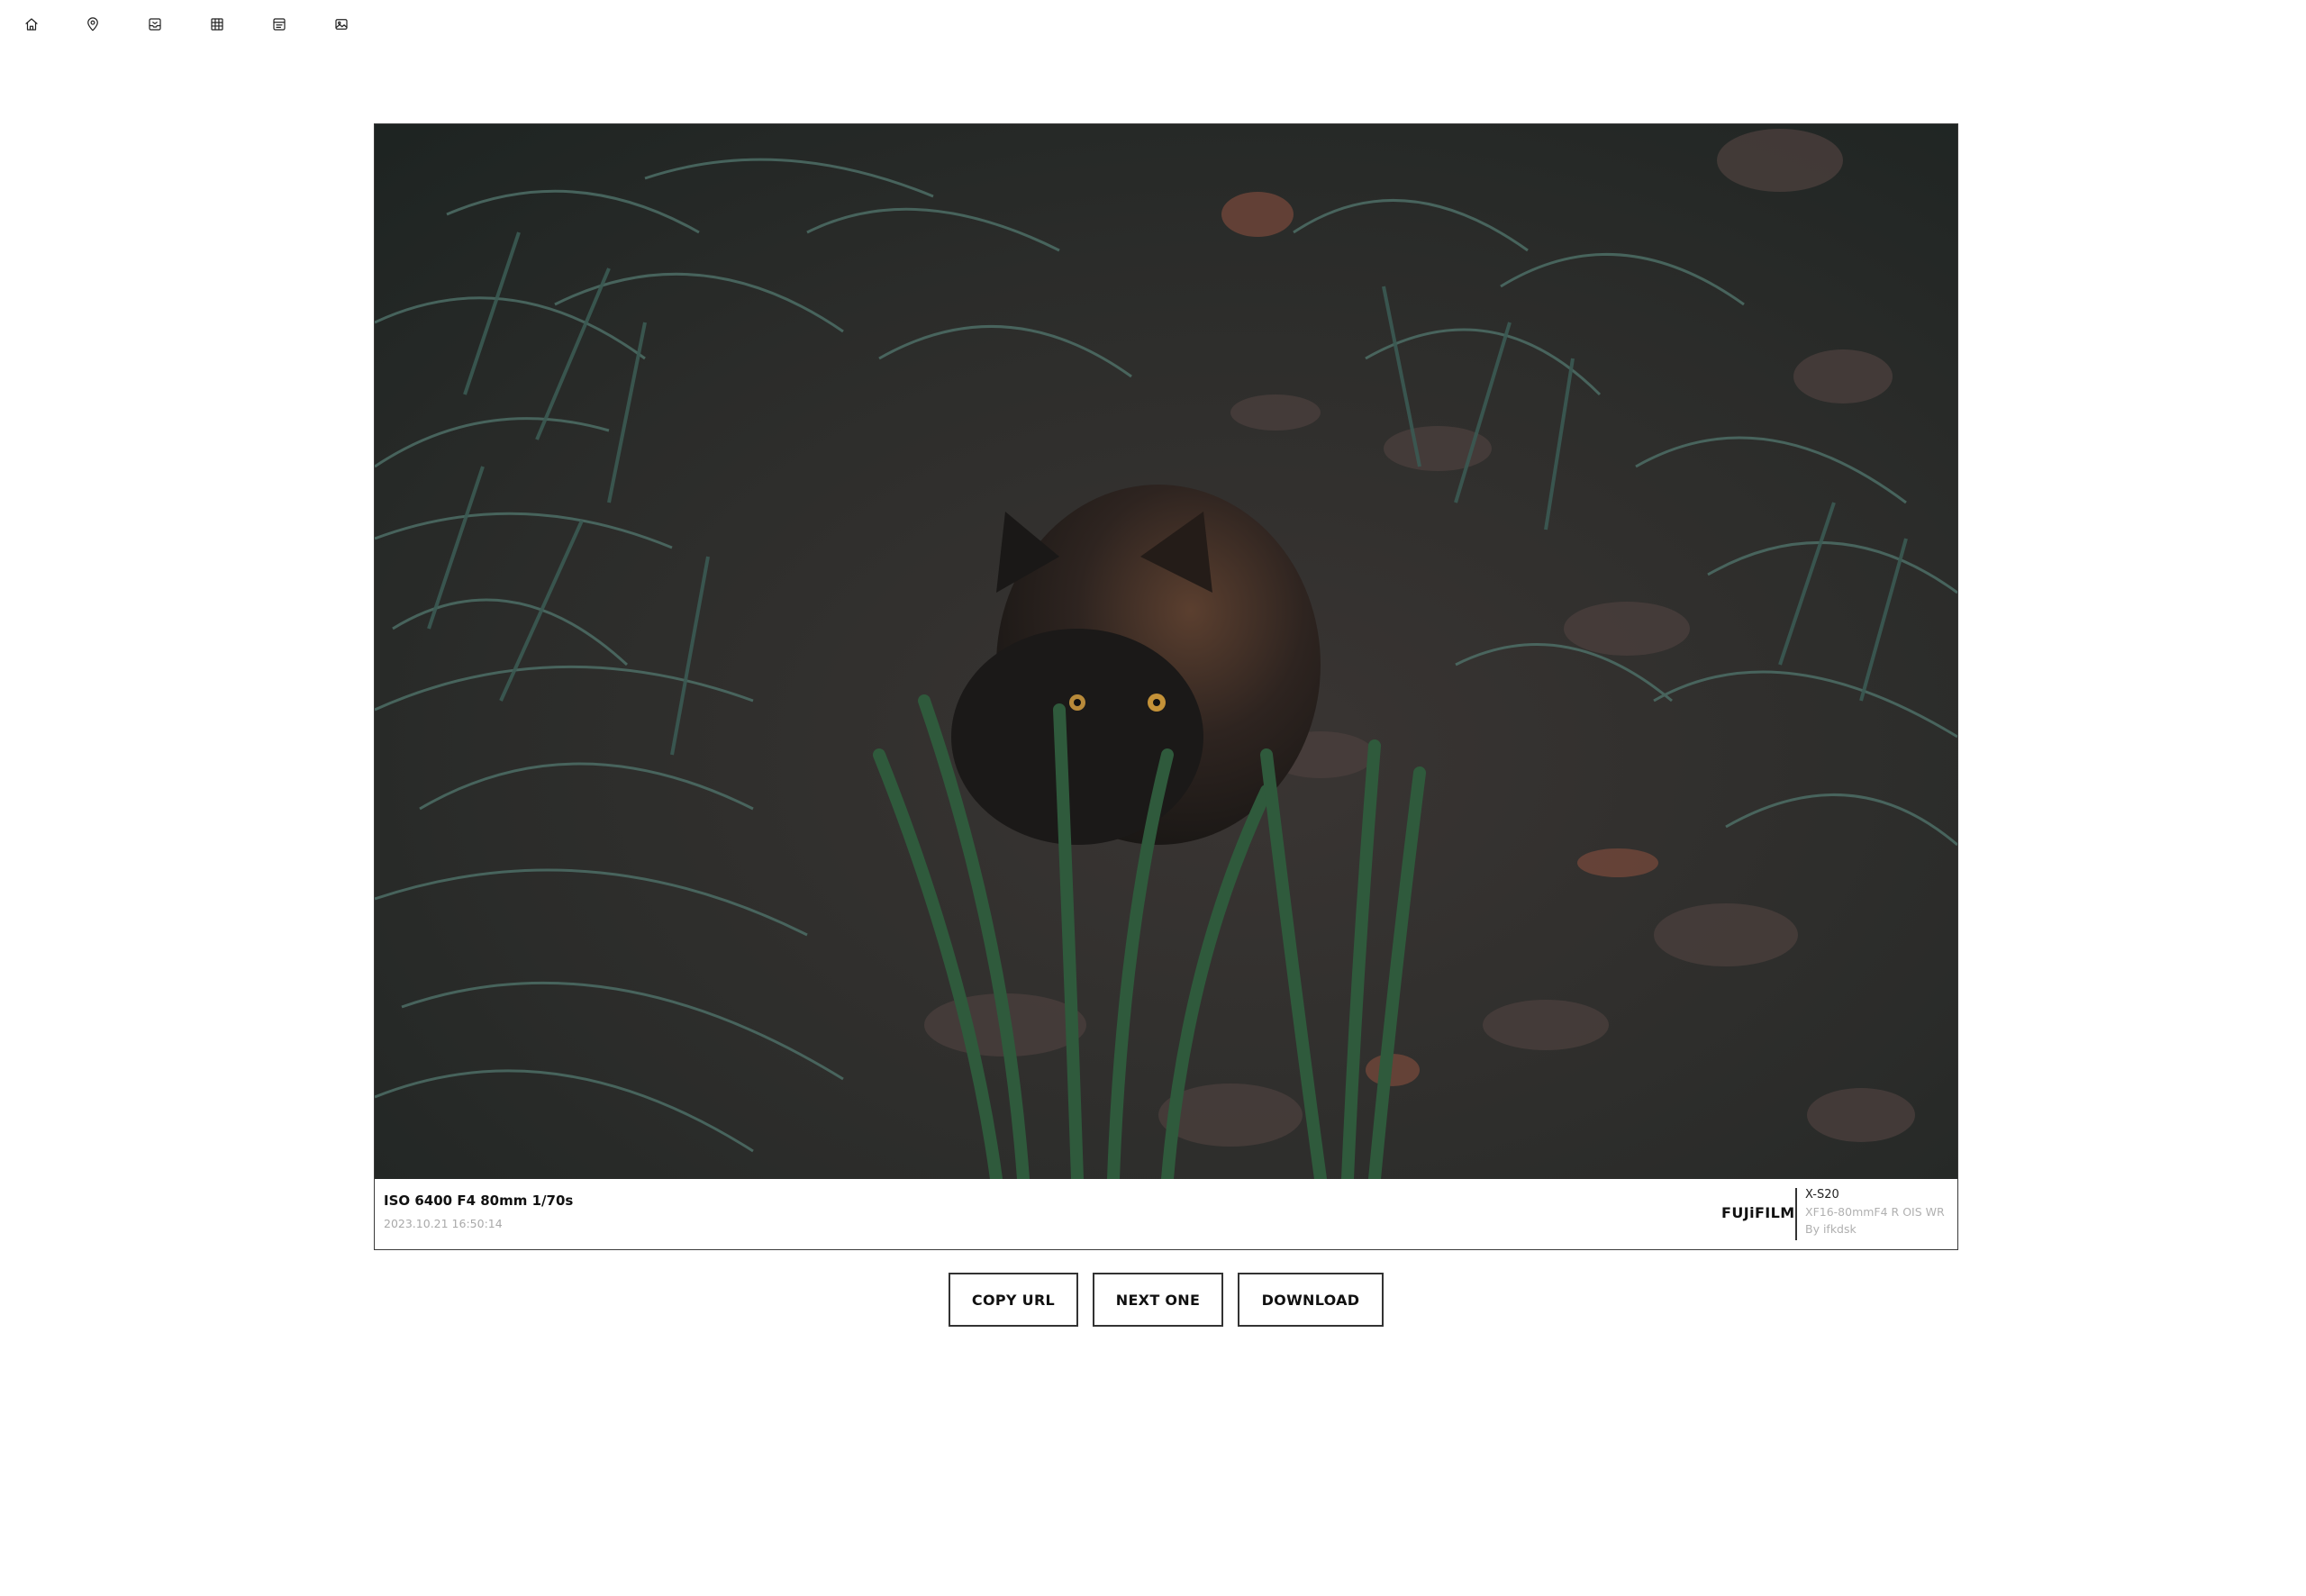 This screenshot has height=1596, width=2306. I want to click on grid-button, so click(217, 24).